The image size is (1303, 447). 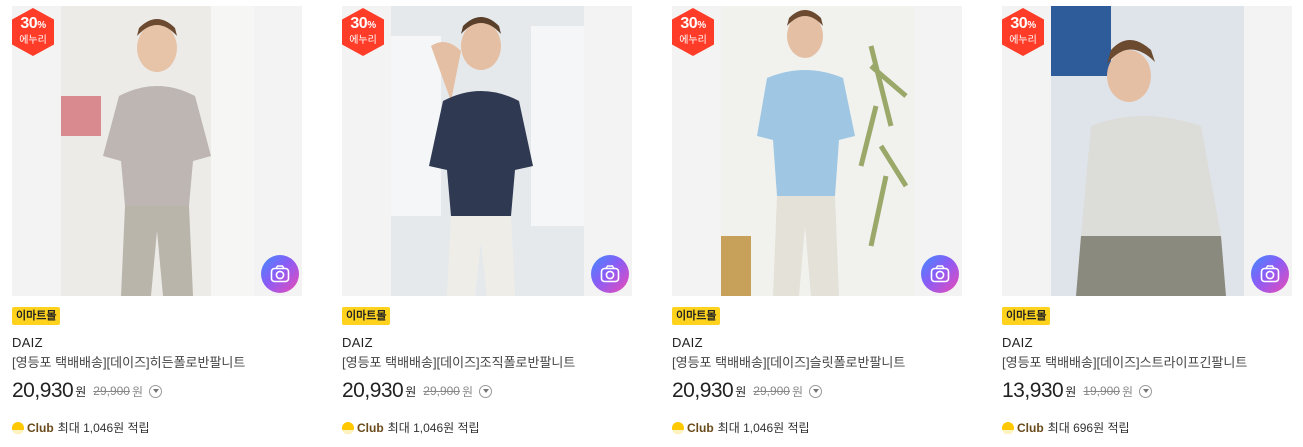 I want to click on product-title: [영등포 택배배송][데이즈]슬릿폴로반팔니트, so click(x=817, y=363).